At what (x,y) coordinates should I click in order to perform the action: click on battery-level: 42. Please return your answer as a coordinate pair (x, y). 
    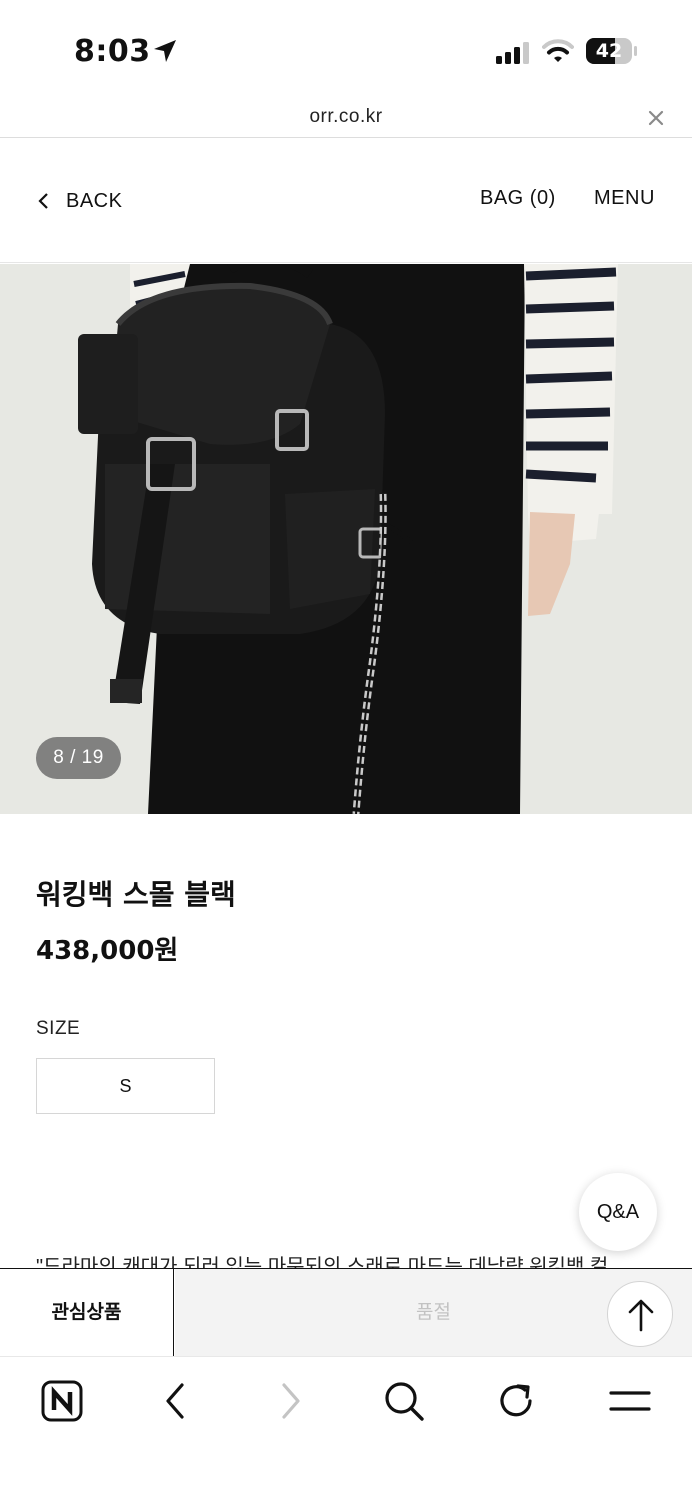
    Looking at the image, I should click on (609, 51).